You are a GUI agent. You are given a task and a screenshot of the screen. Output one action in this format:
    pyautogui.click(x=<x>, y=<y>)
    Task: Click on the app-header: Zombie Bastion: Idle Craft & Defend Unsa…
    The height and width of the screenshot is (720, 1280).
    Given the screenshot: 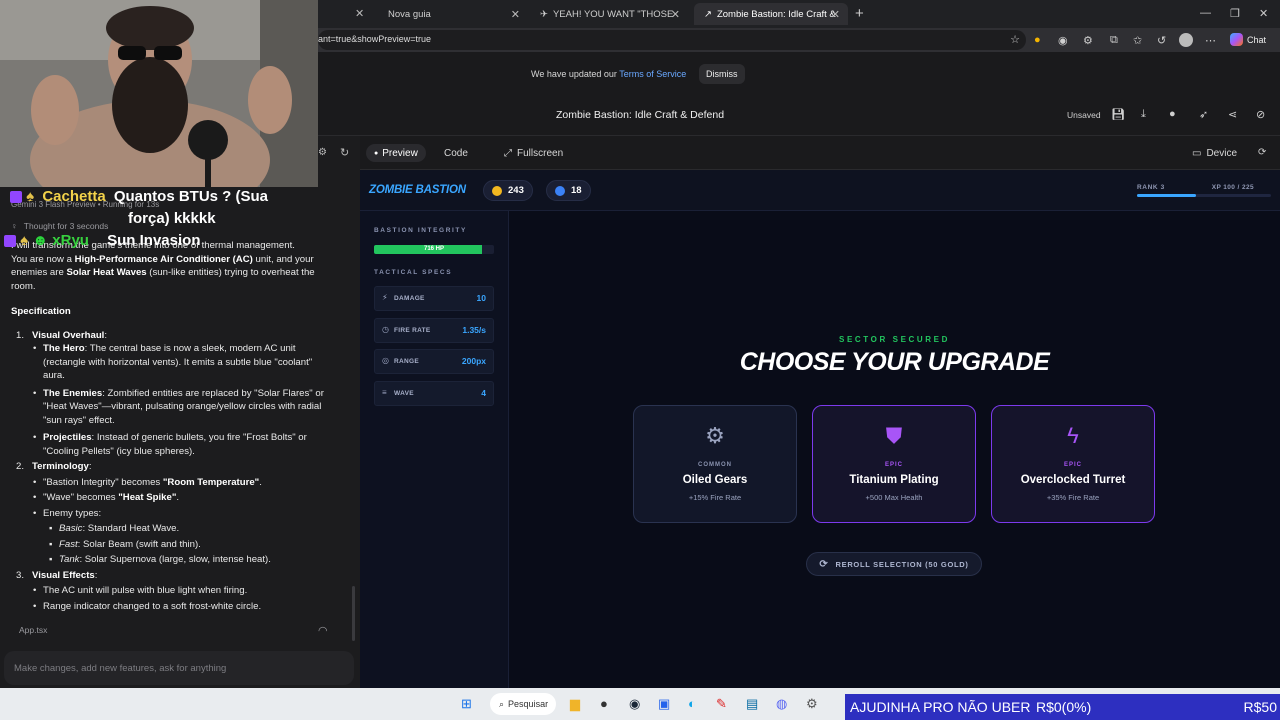 What is the action you would take?
    pyautogui.click(x=799, y=116)
    